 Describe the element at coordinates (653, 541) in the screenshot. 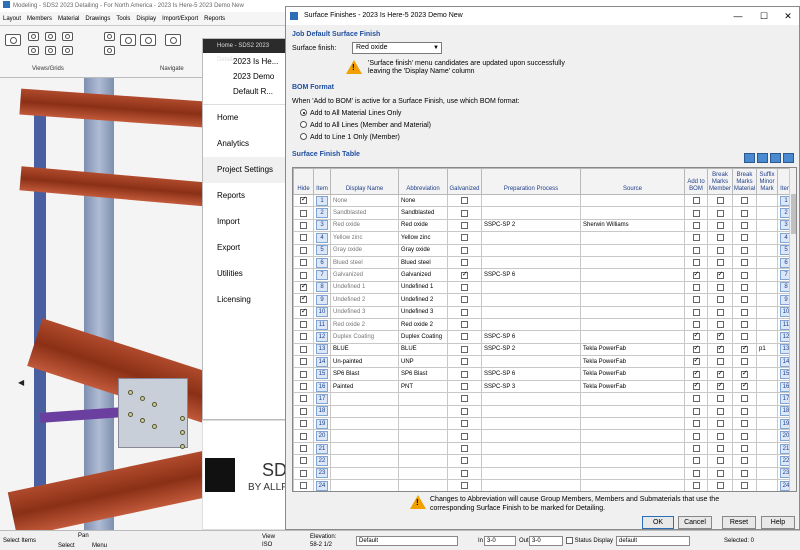

I see `status-display-select: default` at that location.